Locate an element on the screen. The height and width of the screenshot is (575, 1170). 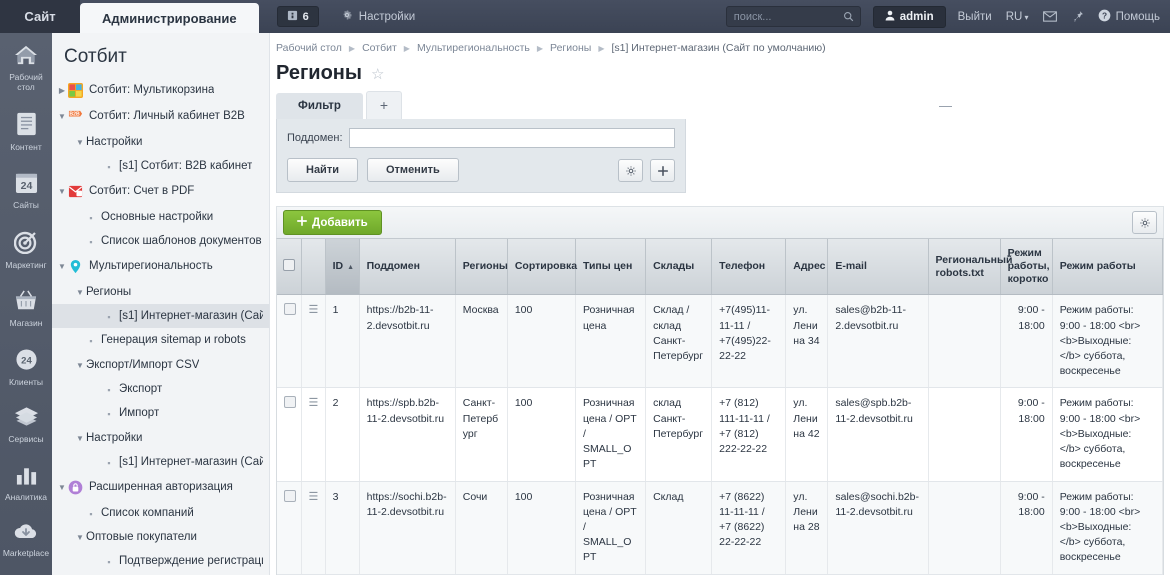
rail-item-analytics: Аналитика is located at coordinates (26, 482).